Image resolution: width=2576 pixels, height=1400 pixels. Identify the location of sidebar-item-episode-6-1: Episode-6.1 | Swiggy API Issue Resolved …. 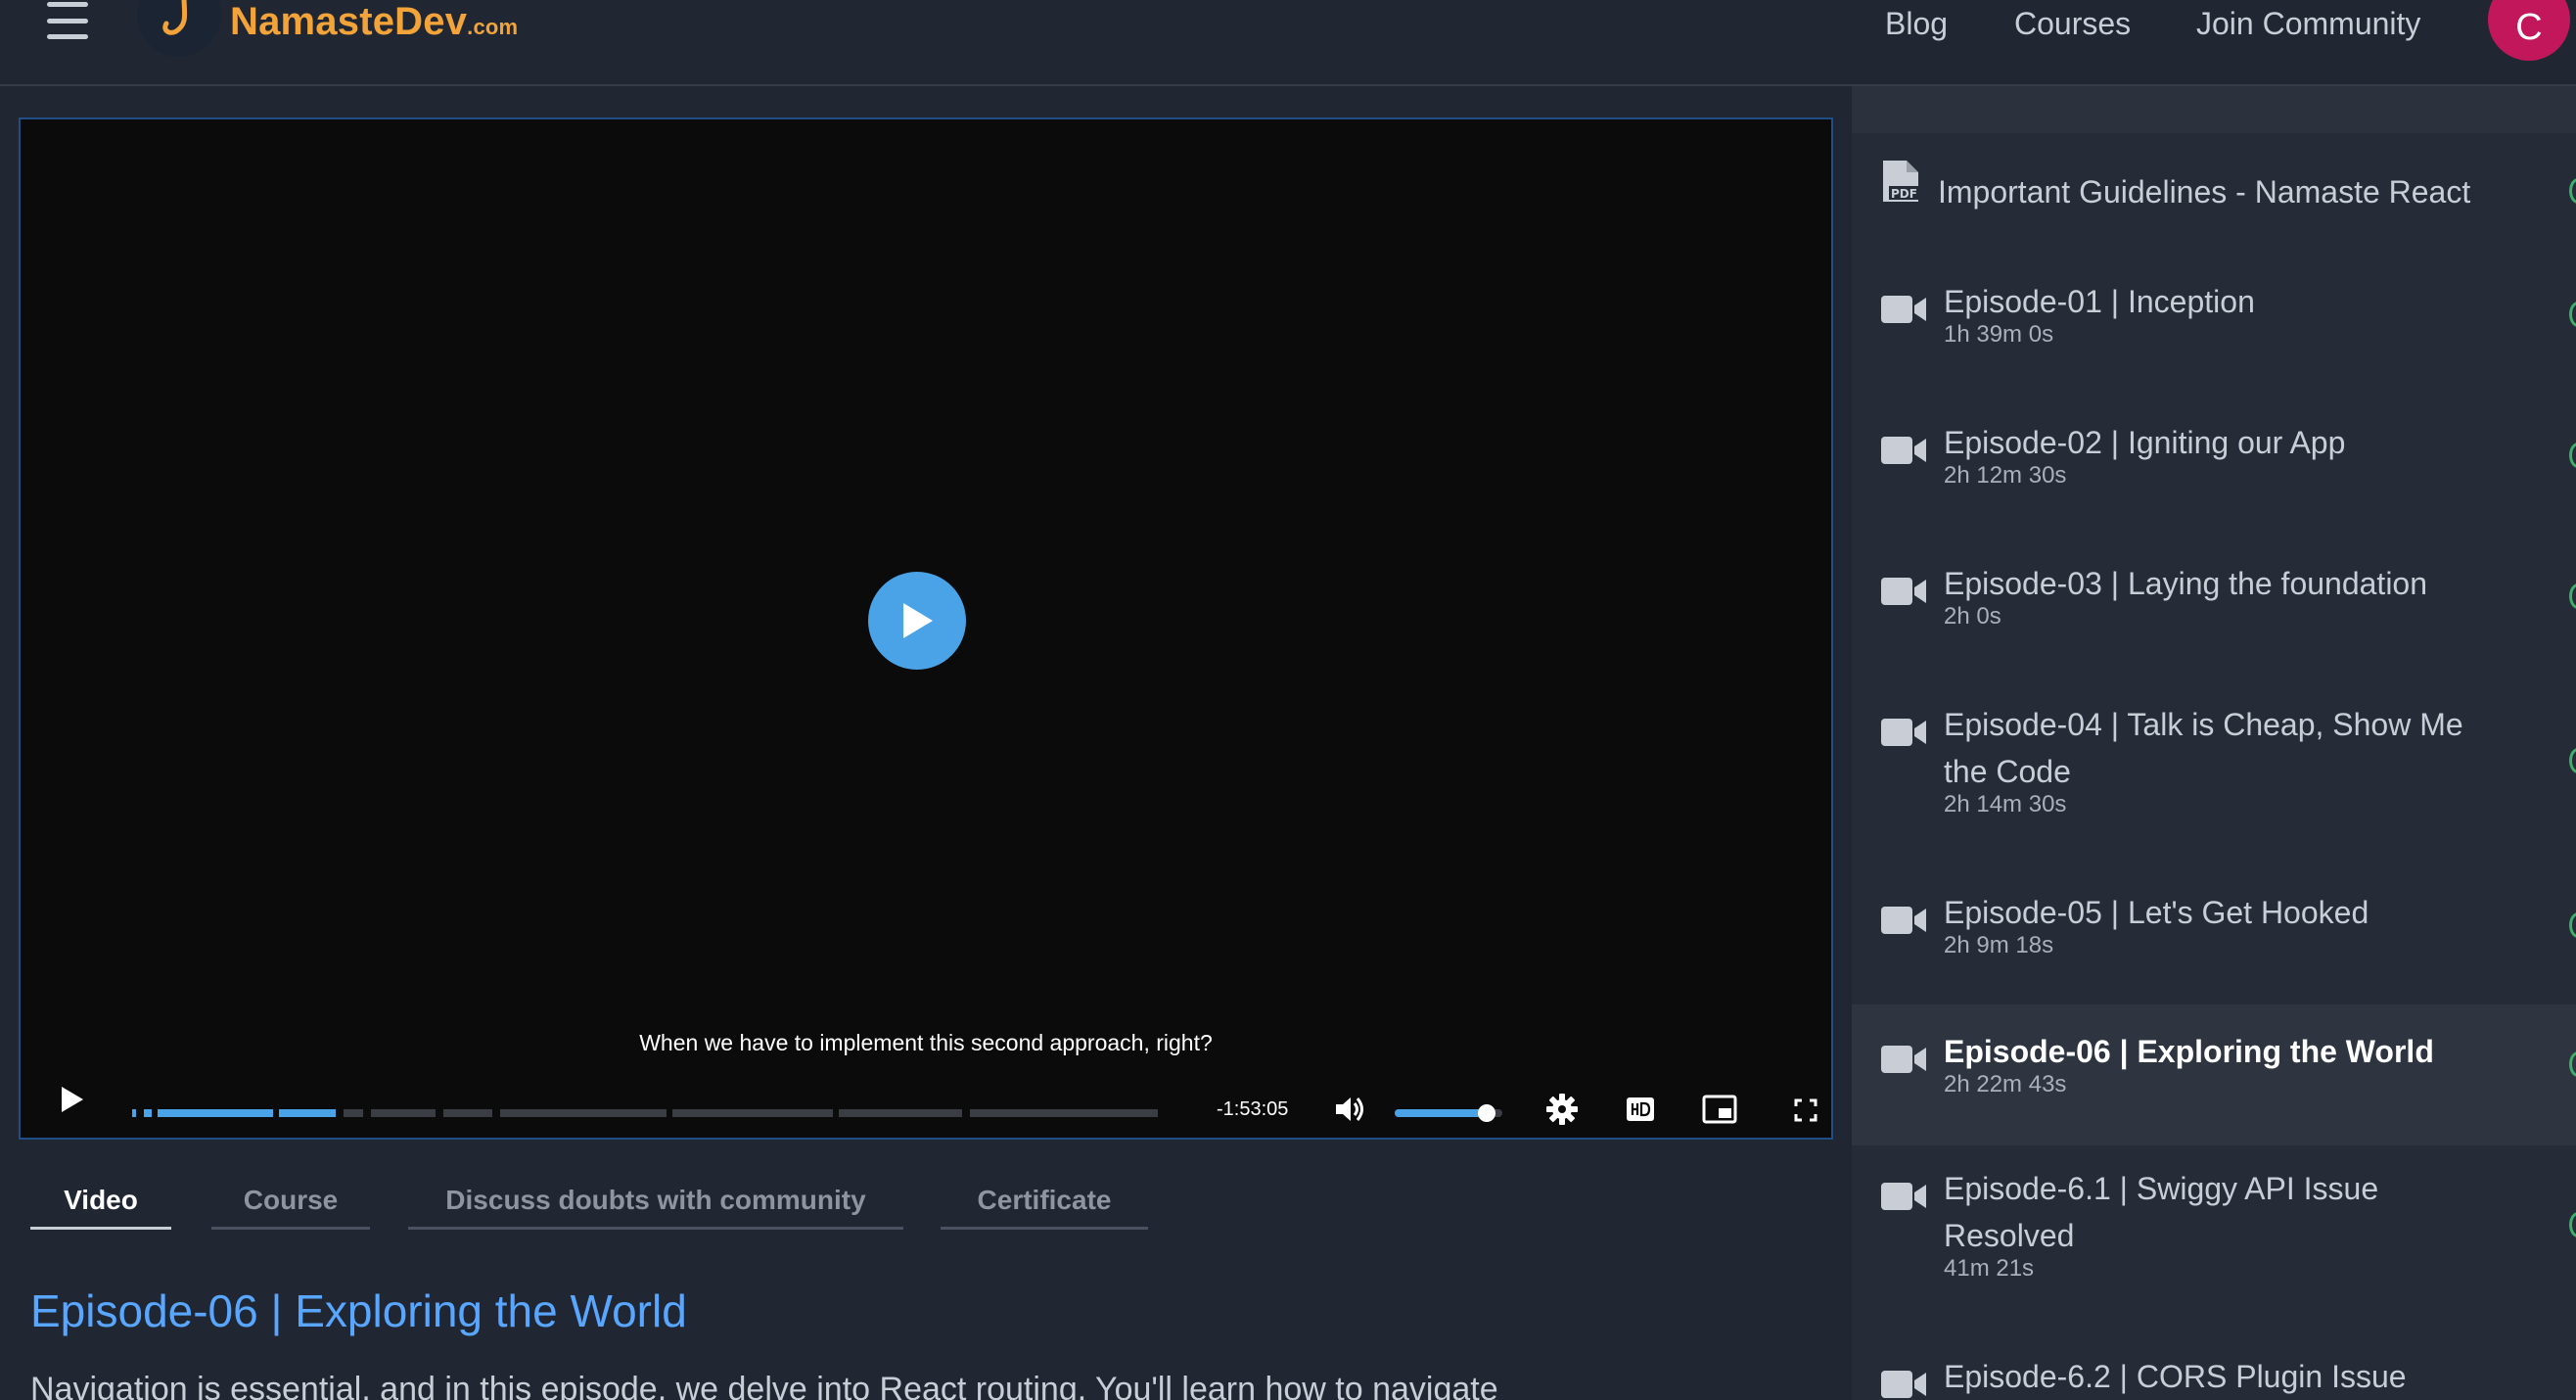
(2214, 1253).